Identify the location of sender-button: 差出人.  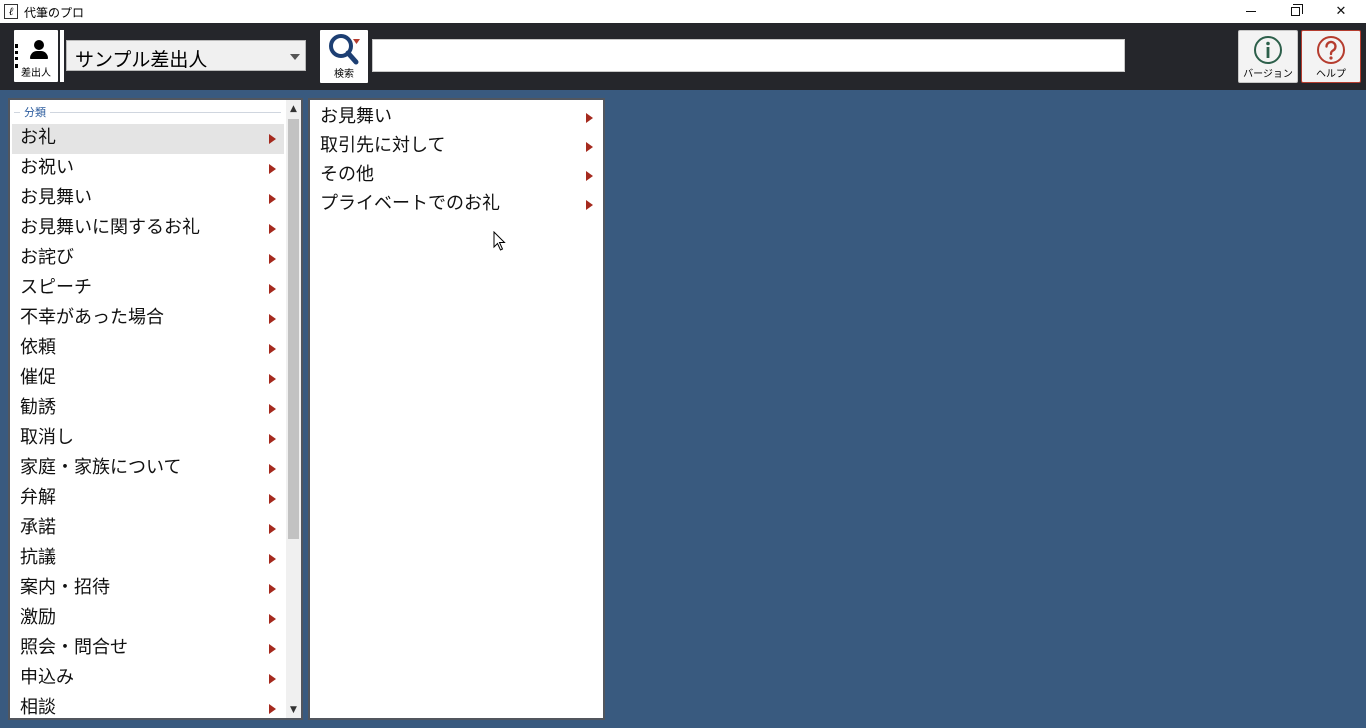
(36, 56).